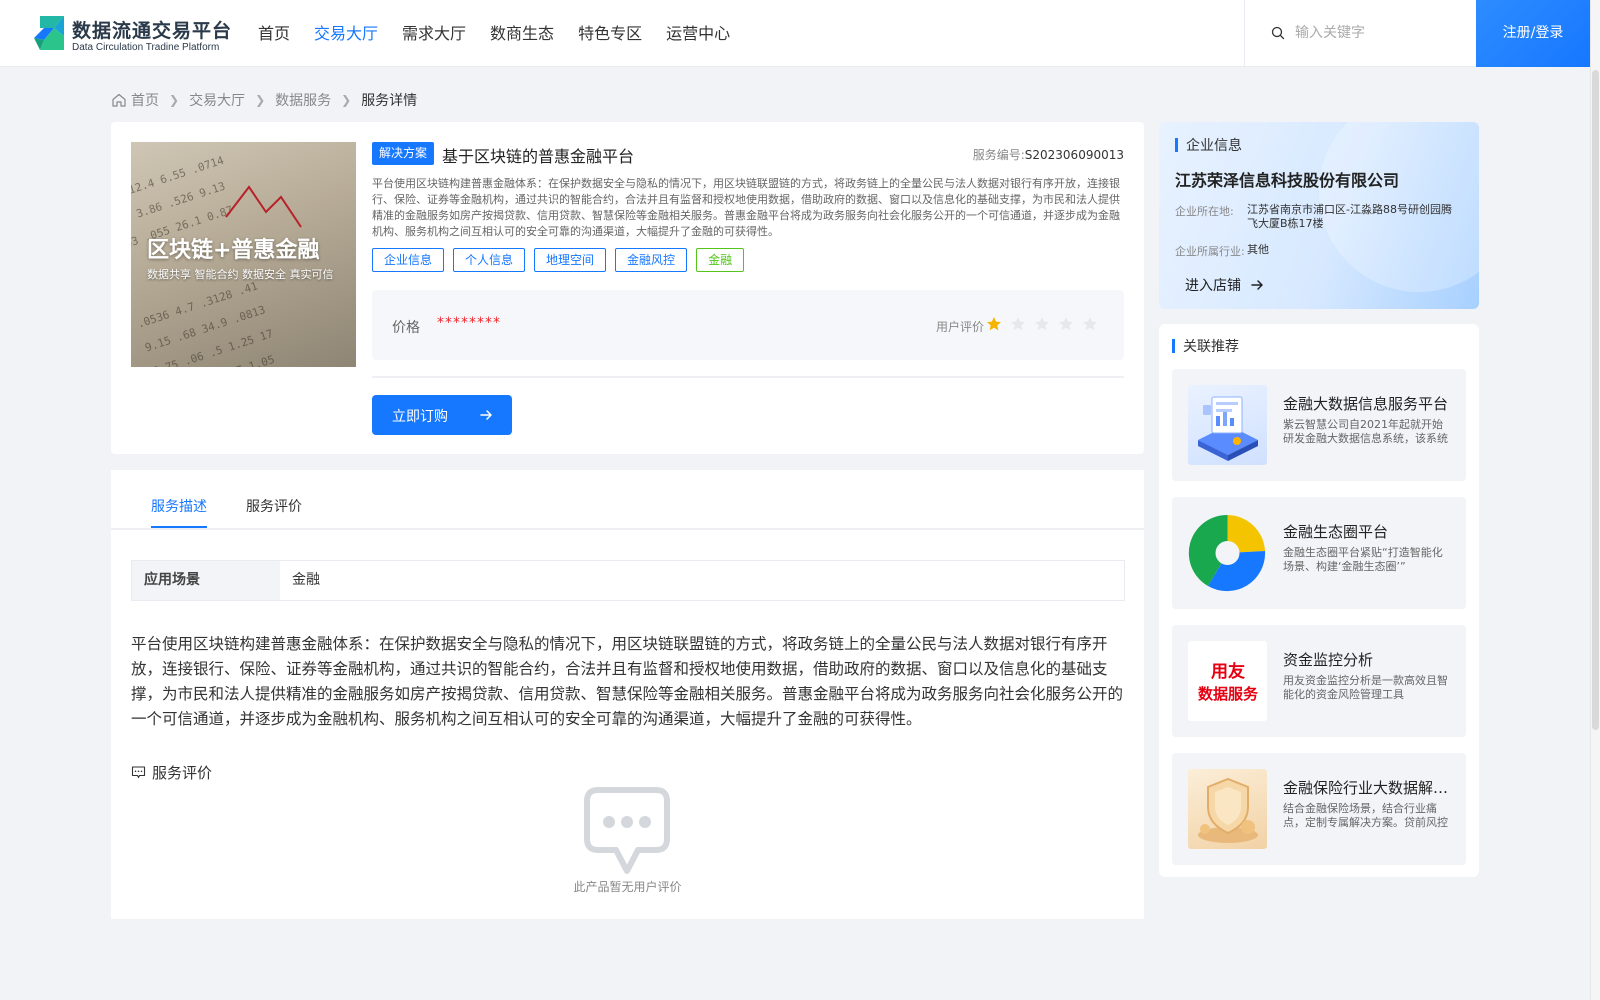  Describe the element at coordinates (1349, 216) in the screenshot. I see `location-value: 江苏省南京市浦口区-江淼路88号研创园腾飞大厦B栋17楼` at that location.